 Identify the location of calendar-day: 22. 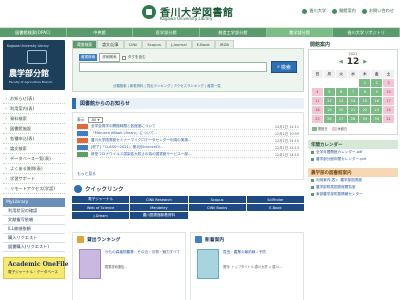
(365, 110).